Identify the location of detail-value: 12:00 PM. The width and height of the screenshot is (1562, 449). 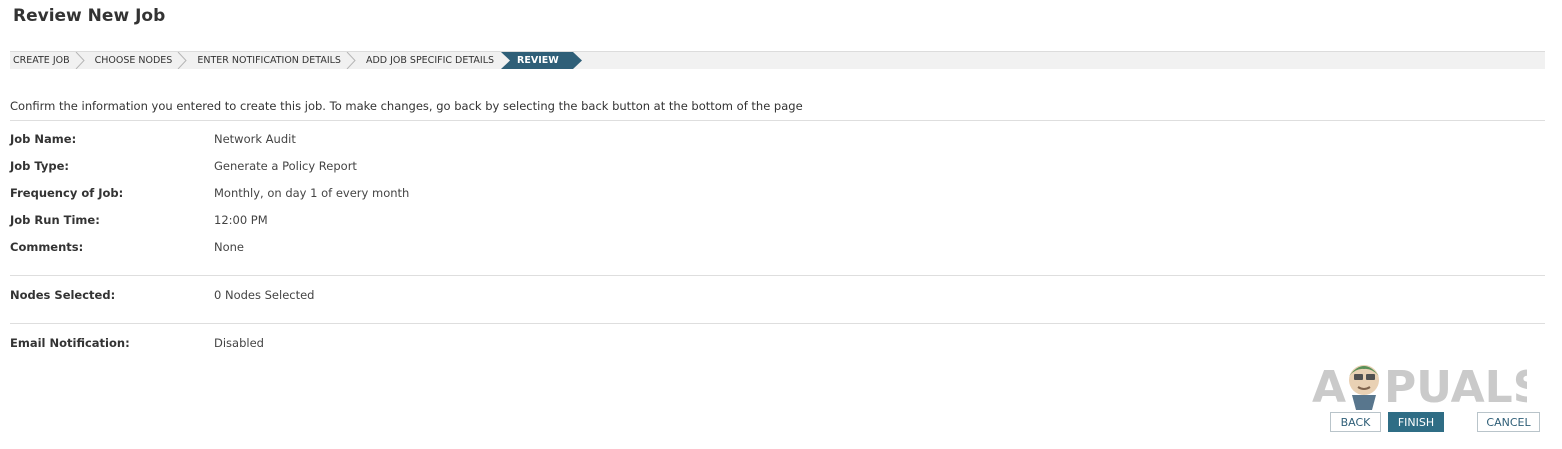
(241, 220).